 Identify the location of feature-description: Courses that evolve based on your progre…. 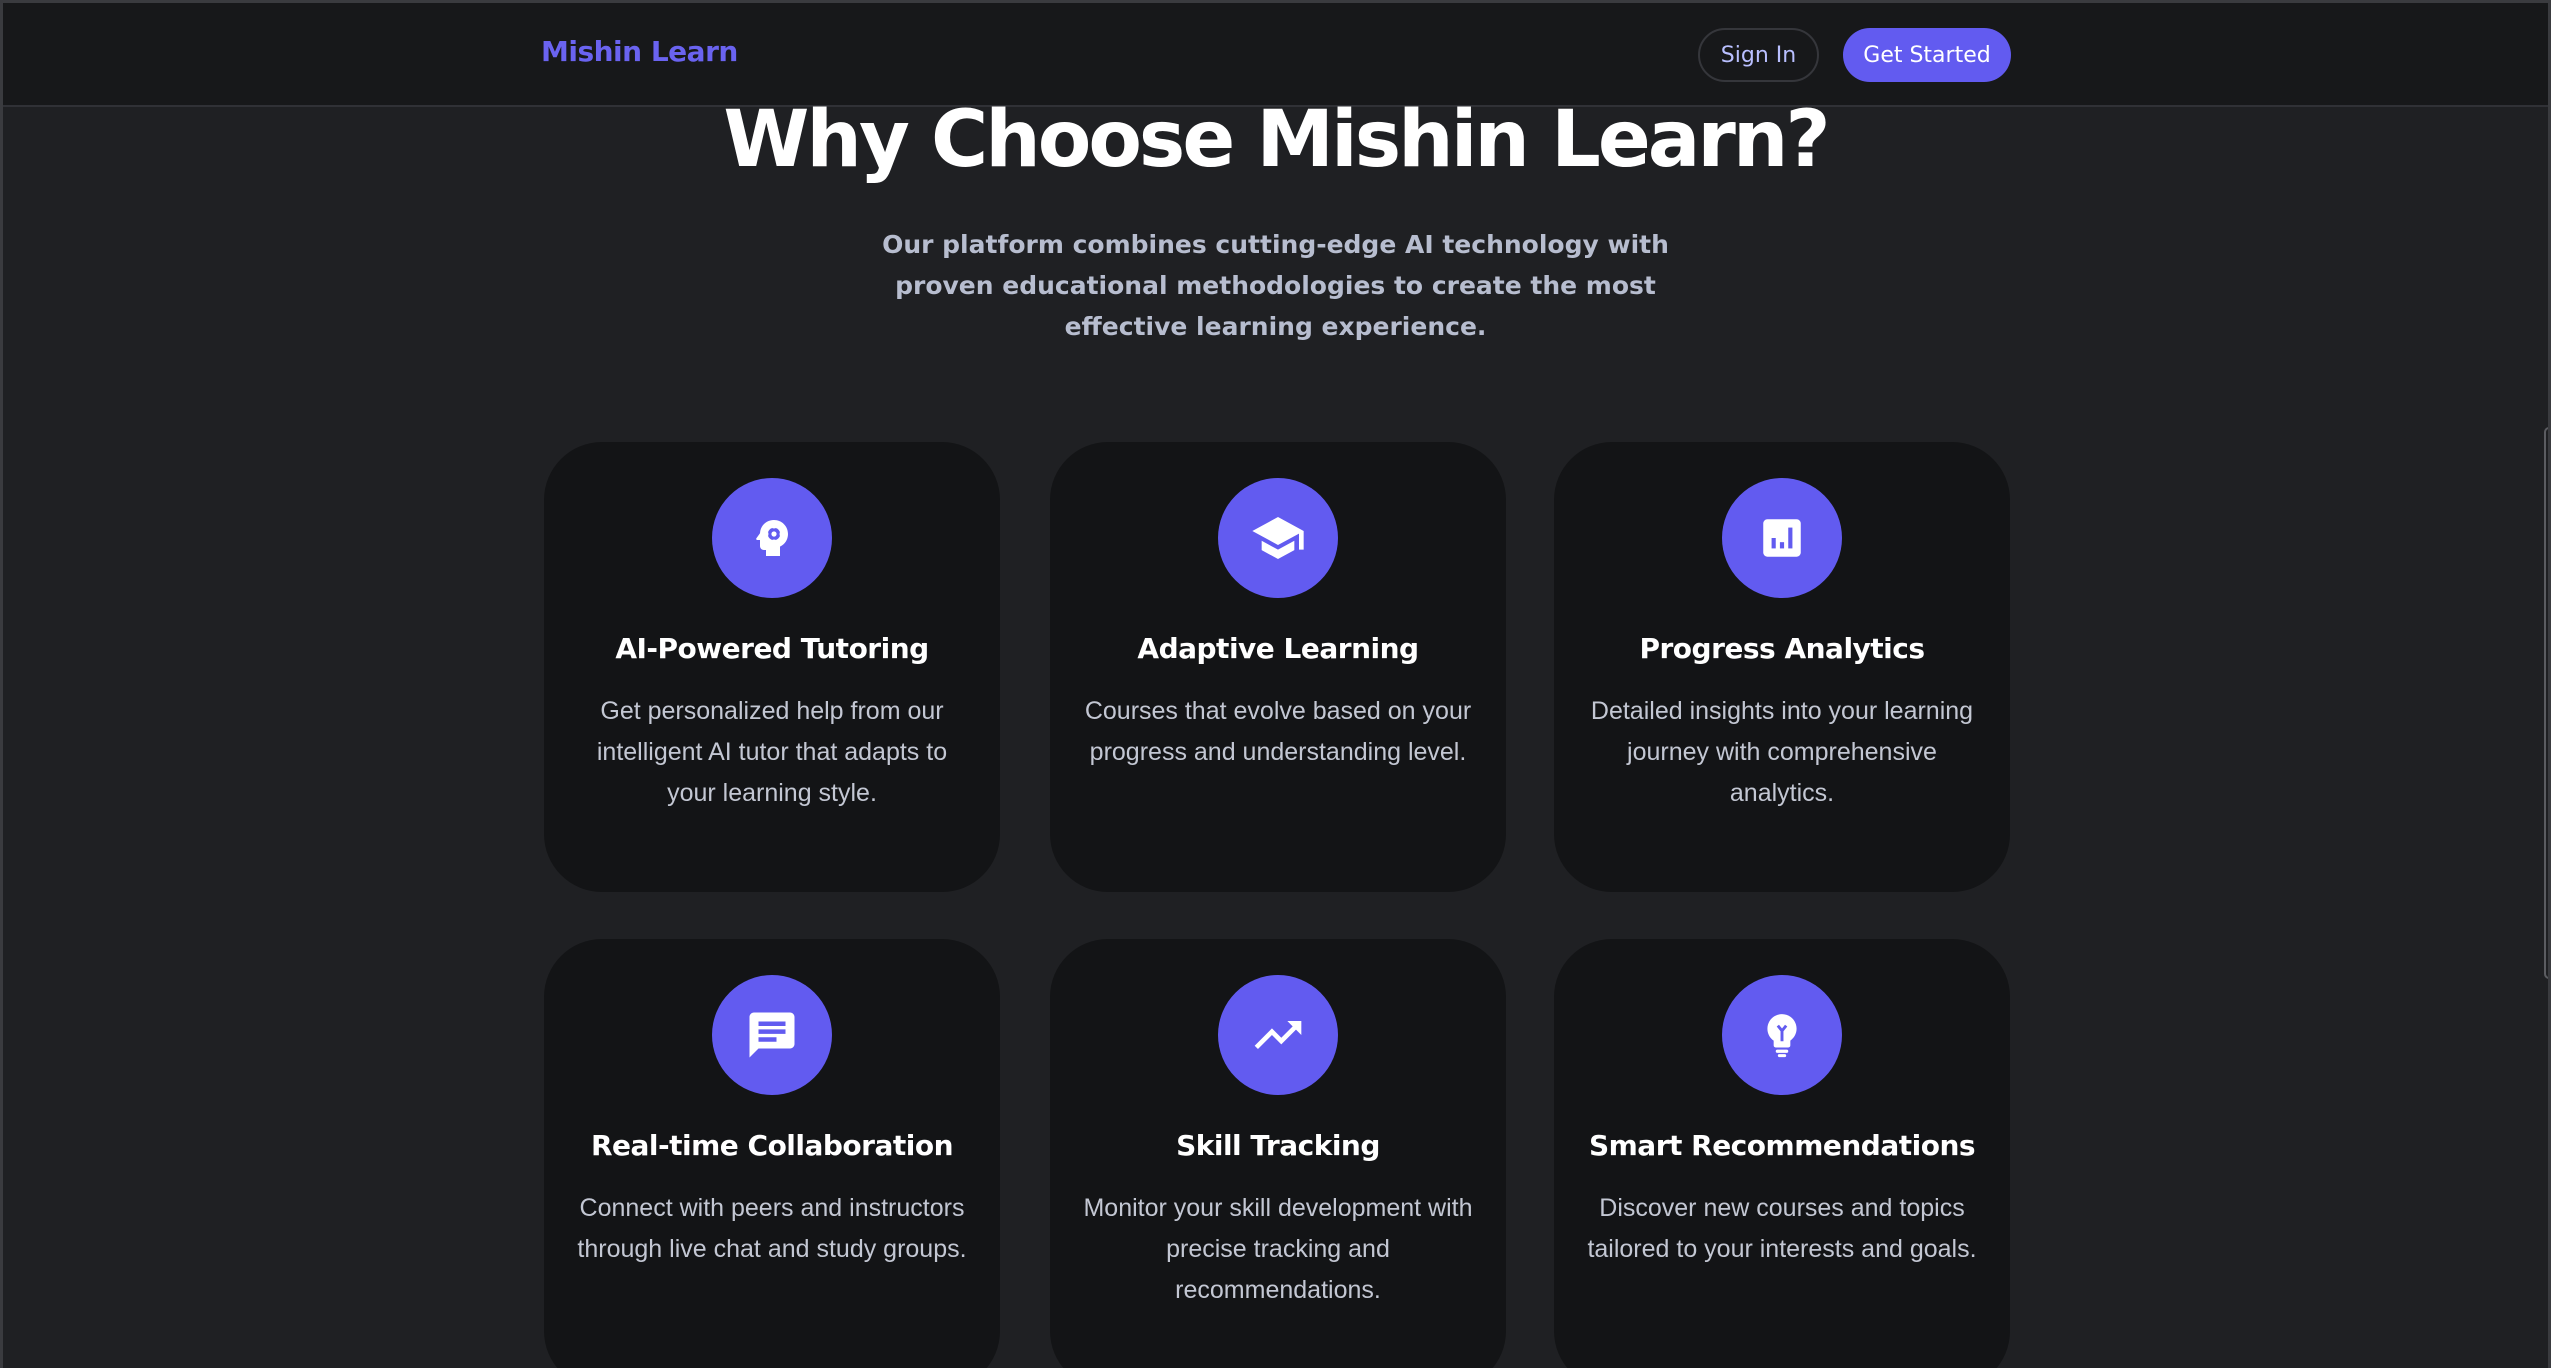
(1278, 731).